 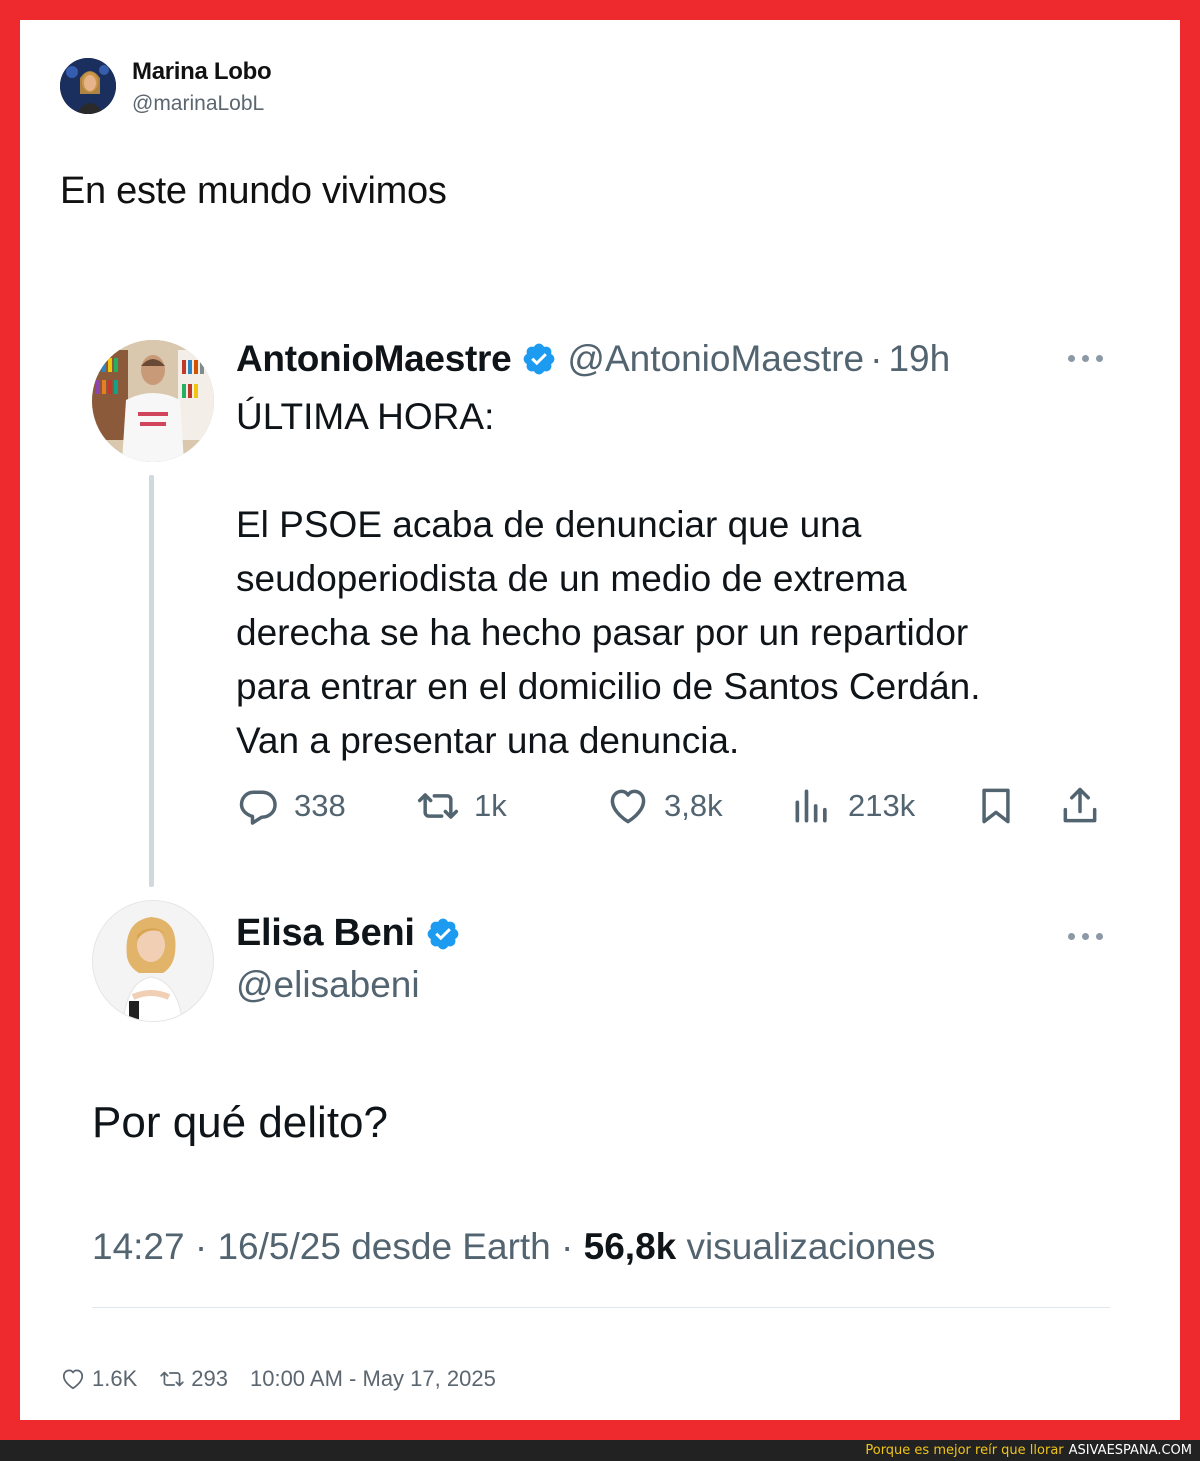 I want to click on like-count: 3,8k, so click(x=693, y=805).